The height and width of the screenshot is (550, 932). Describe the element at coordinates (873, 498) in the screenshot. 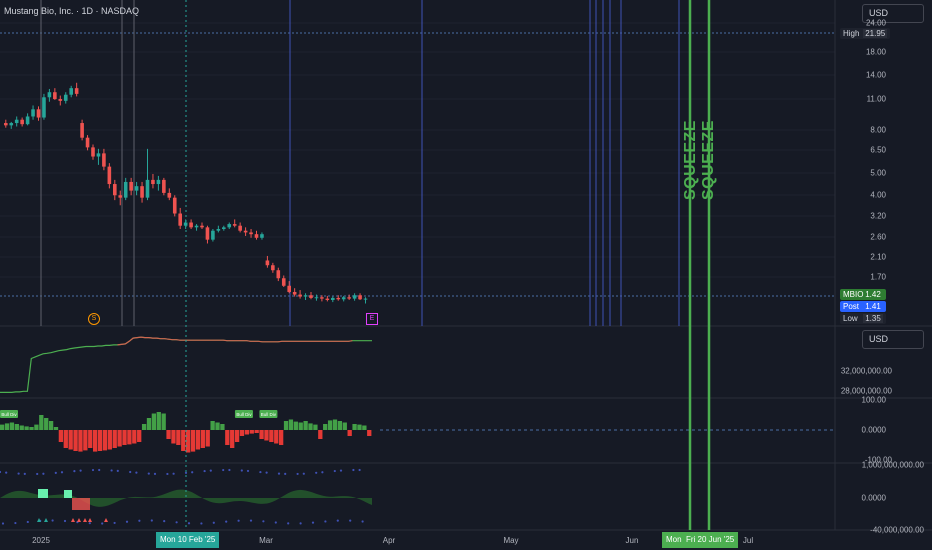

I see `osc2-tick: 0.0000` at that location.